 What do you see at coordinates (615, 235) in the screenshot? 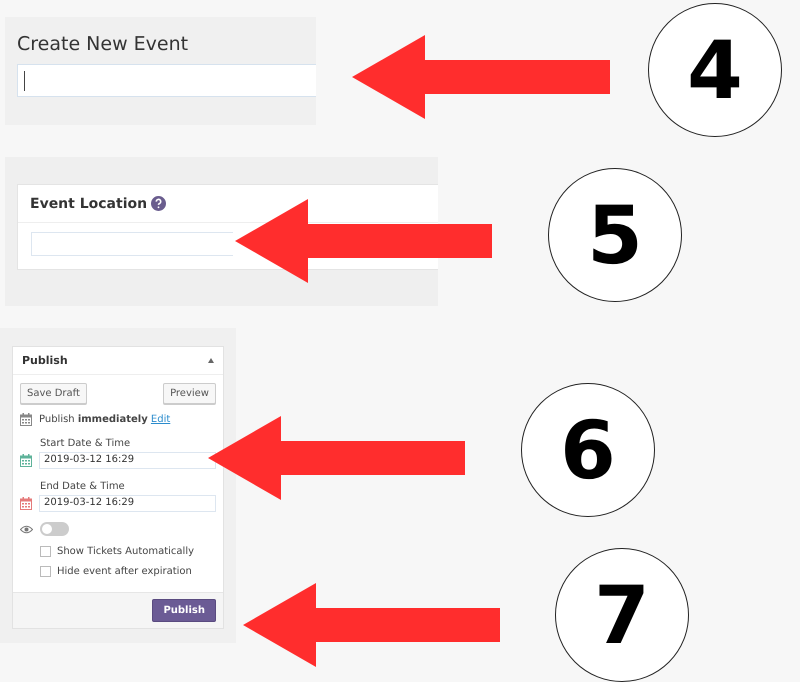
I see `step-number-badge: 5` at bounding box center [615, 235].